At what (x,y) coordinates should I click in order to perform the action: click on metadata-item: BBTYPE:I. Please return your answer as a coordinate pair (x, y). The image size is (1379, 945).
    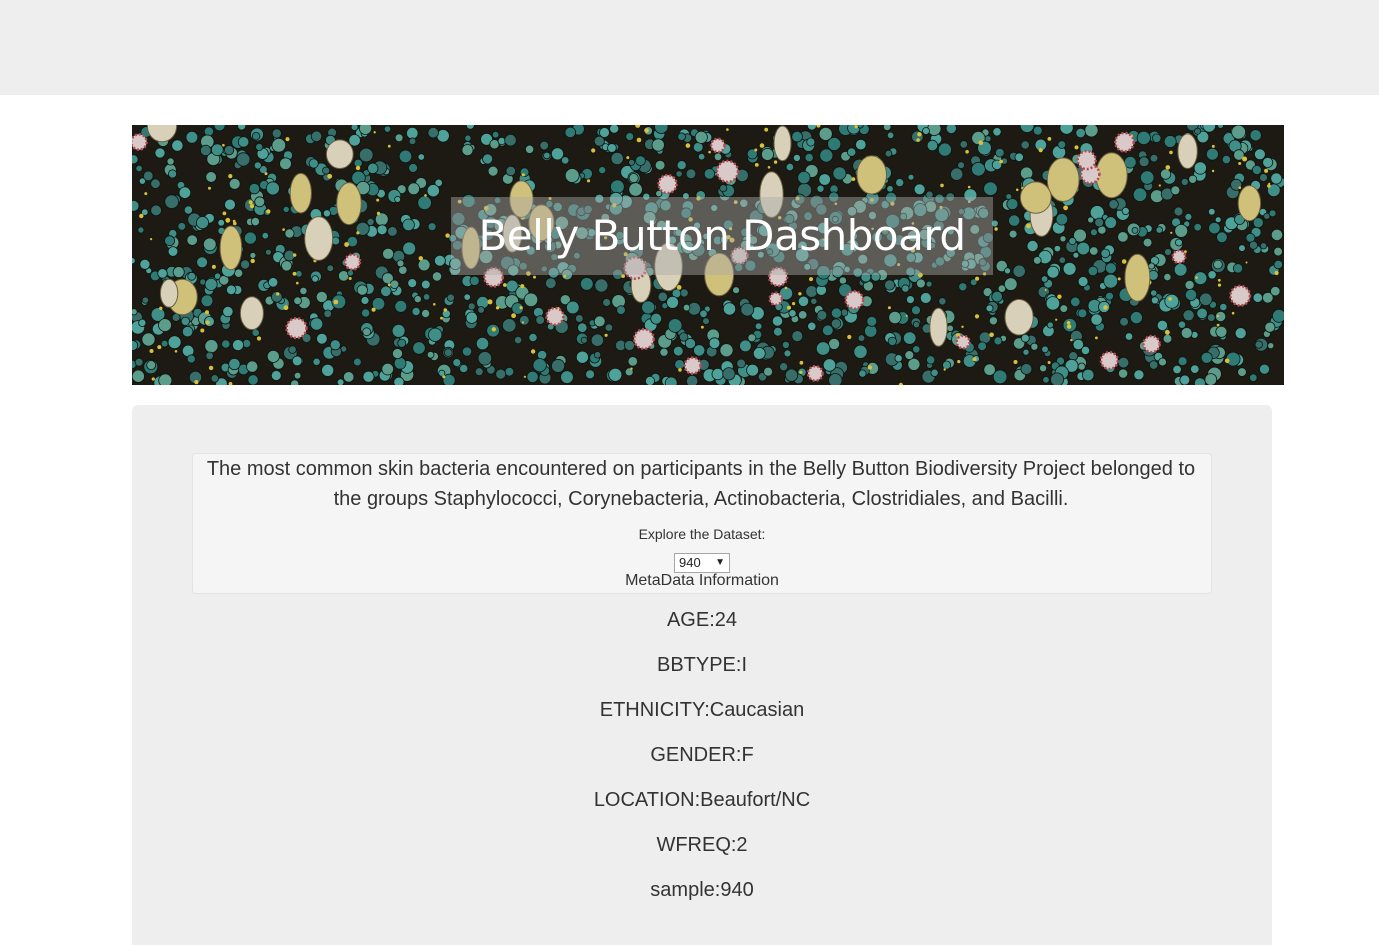
    Looking at the image, I should click on (702, 665).